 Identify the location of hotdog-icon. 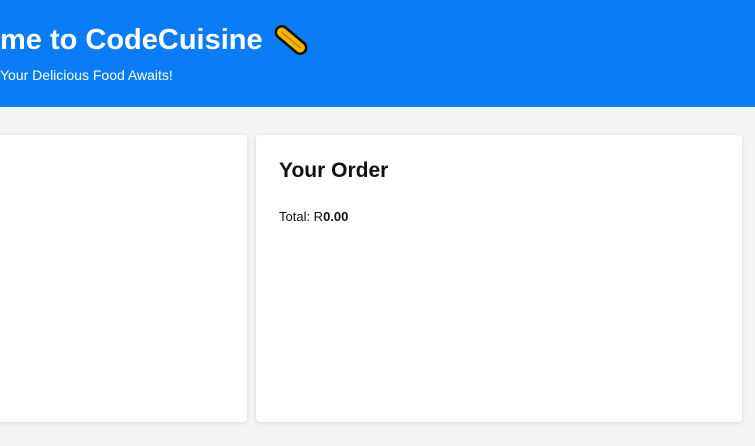
(291, 40).